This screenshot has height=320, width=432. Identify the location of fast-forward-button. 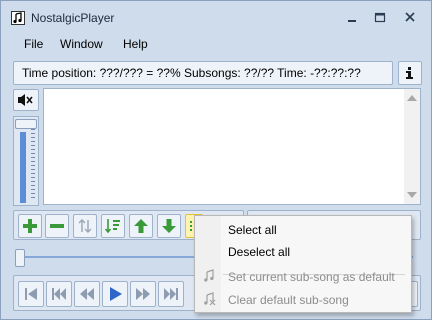
(143, 294).